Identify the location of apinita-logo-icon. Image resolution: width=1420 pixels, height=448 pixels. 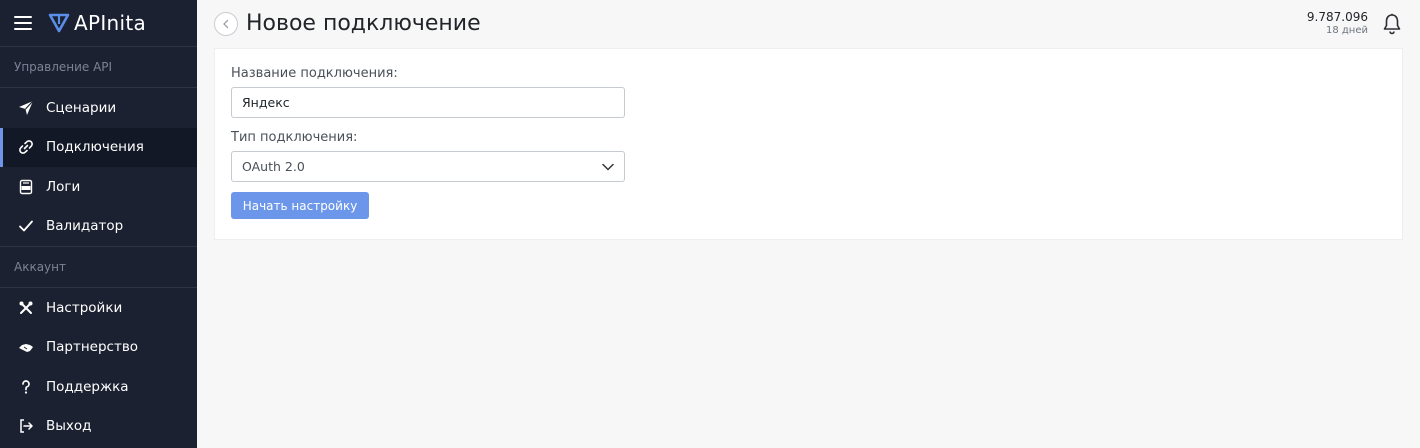
(59, 23).